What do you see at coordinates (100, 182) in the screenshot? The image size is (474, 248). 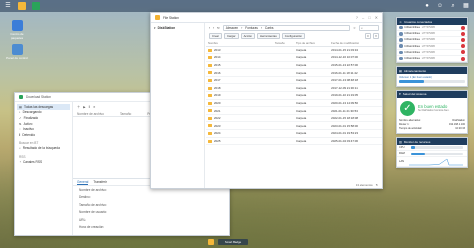 I see `tab-transfer: Transferir` at bounding box center [100, 182].